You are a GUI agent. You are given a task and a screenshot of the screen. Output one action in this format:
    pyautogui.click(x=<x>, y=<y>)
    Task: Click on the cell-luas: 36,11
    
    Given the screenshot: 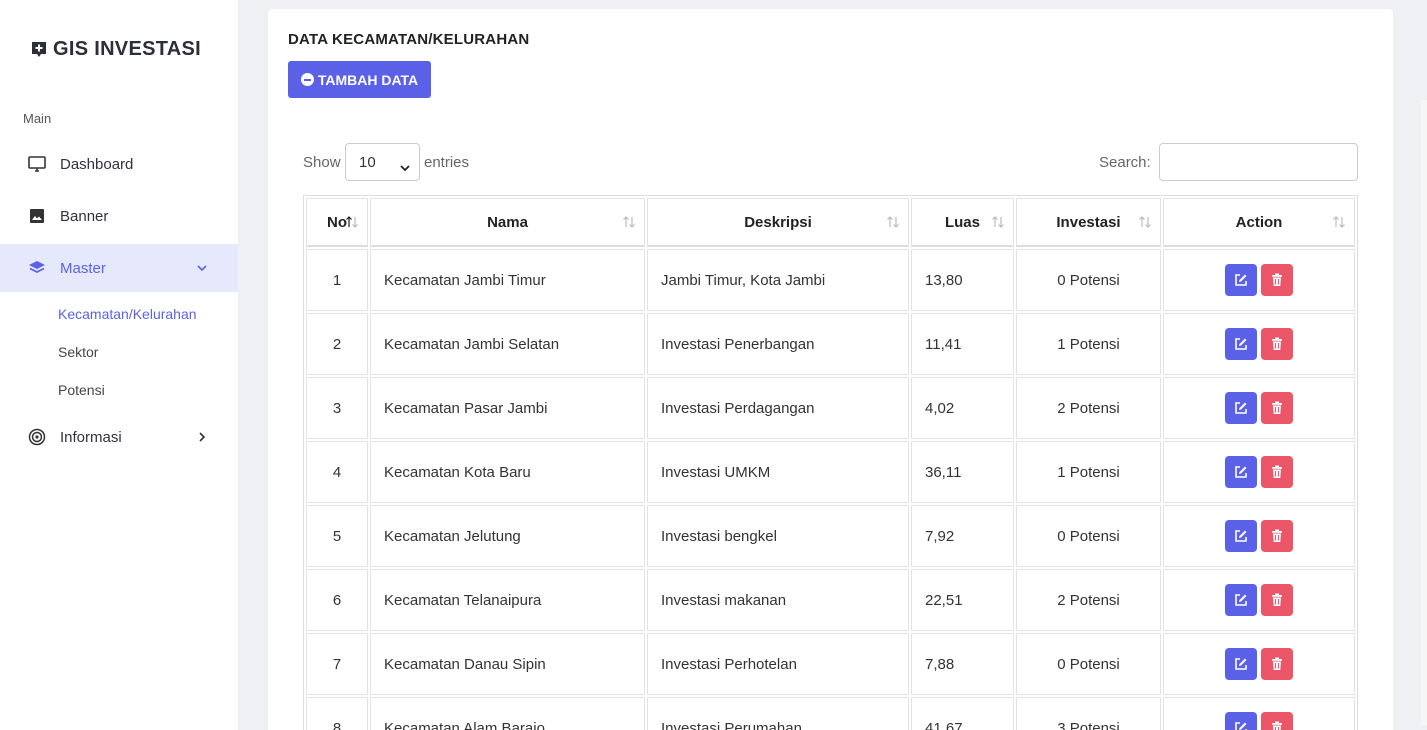 What is the action you would take?
    pyautogui.click(x=962, y=472)
    